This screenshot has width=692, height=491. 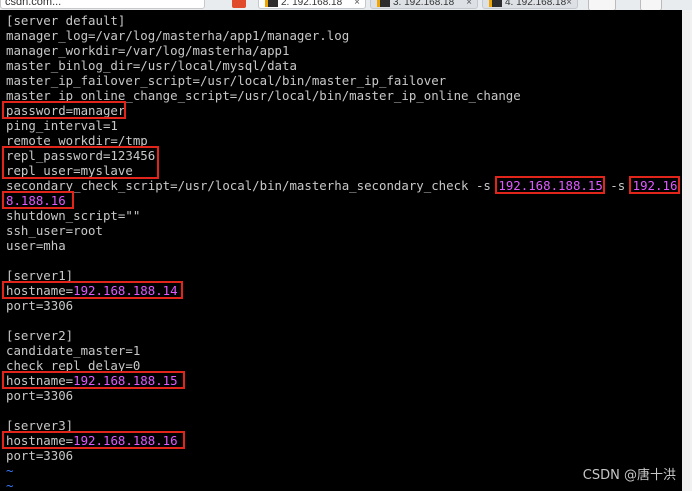 I want to click on terminal-line: ssh_user=root, so click(x=341, y=230).